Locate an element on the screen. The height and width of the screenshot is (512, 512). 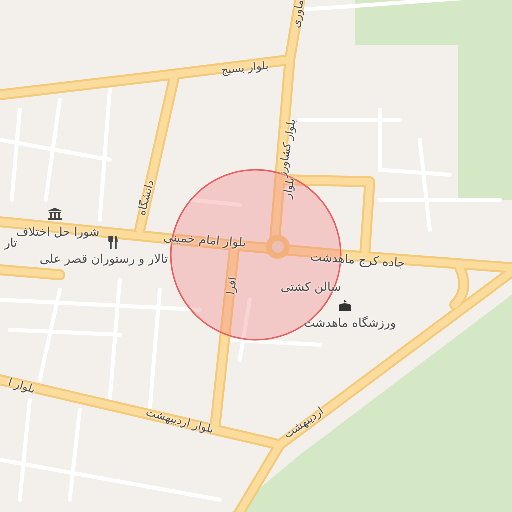
map-label: بلوار کشاورز is located at coordinates (287, 148).